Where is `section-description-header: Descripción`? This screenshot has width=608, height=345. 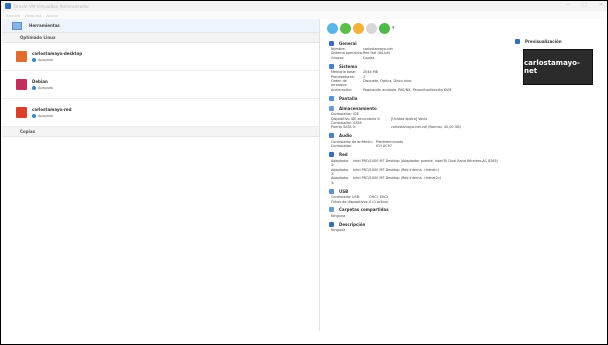 section-description-header: Descripción is located at coordinates (420, 224).